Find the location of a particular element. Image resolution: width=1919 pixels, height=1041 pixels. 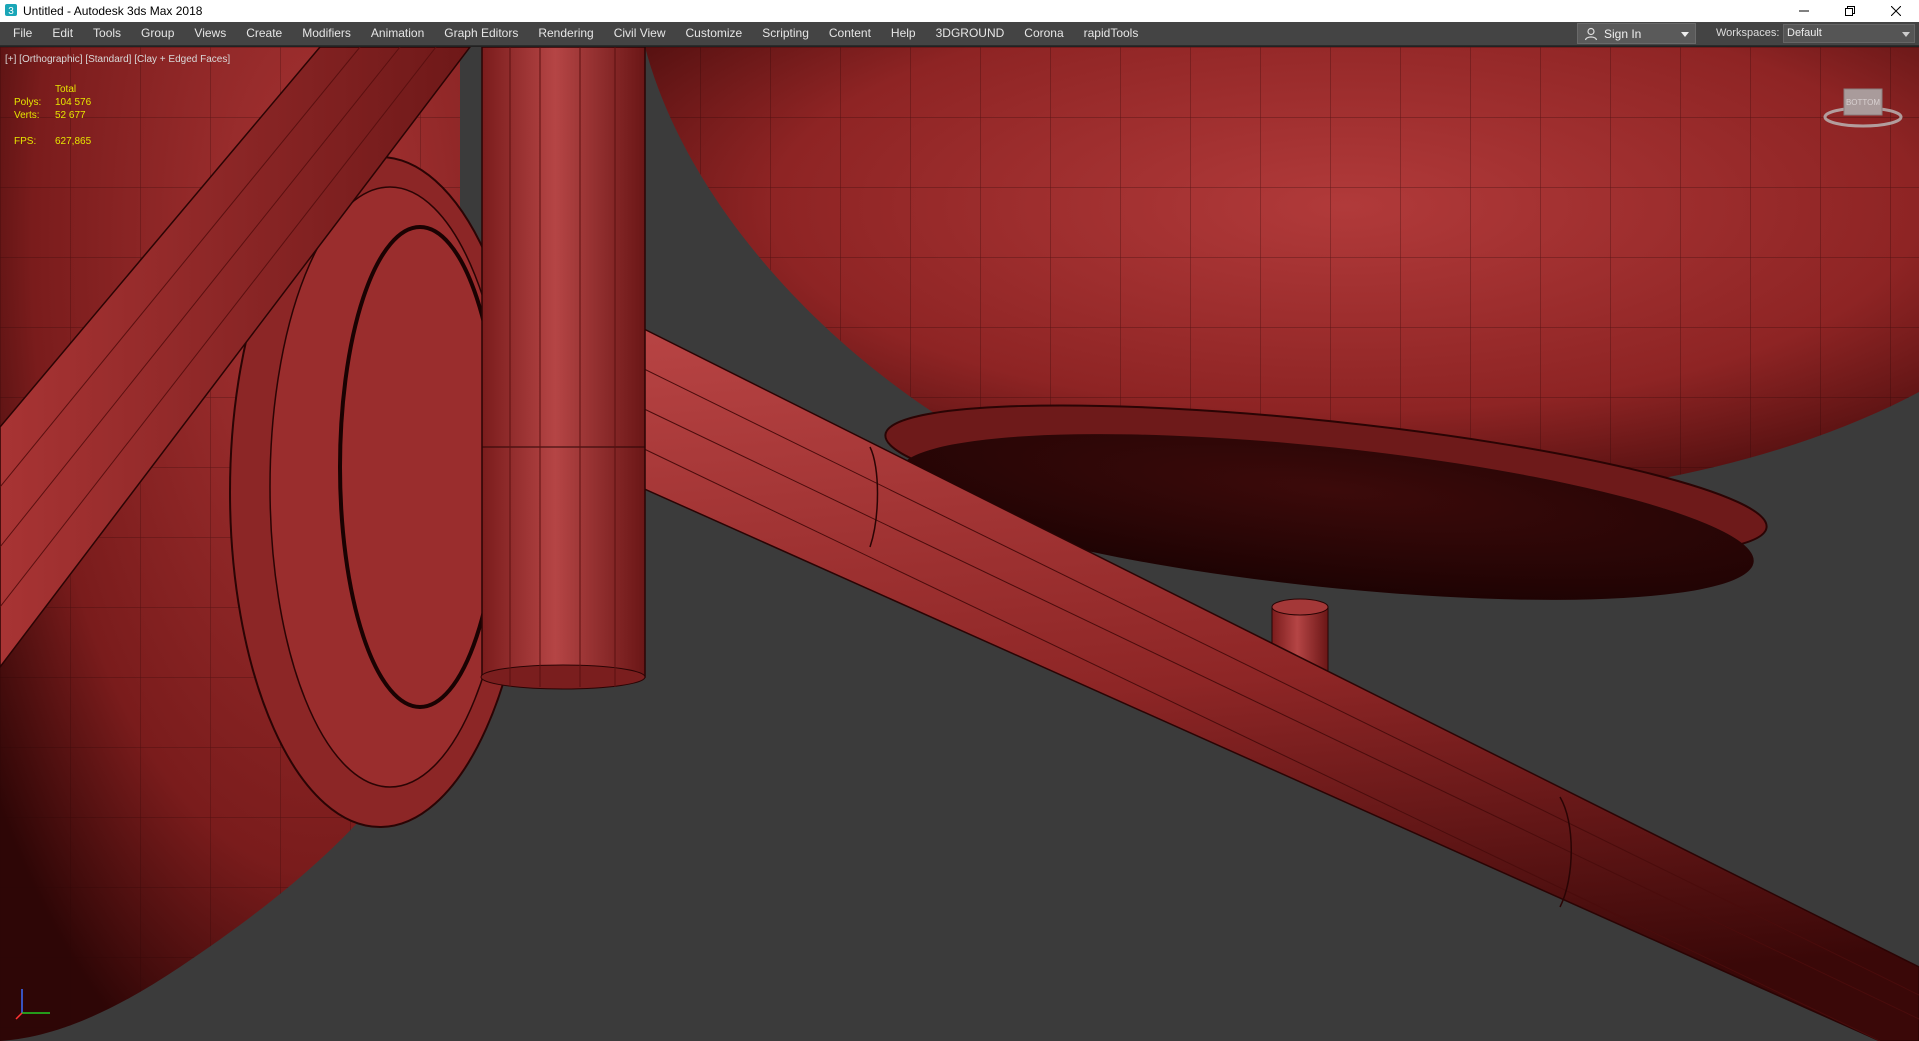

user-icon is located at coordinates (1591, 33).